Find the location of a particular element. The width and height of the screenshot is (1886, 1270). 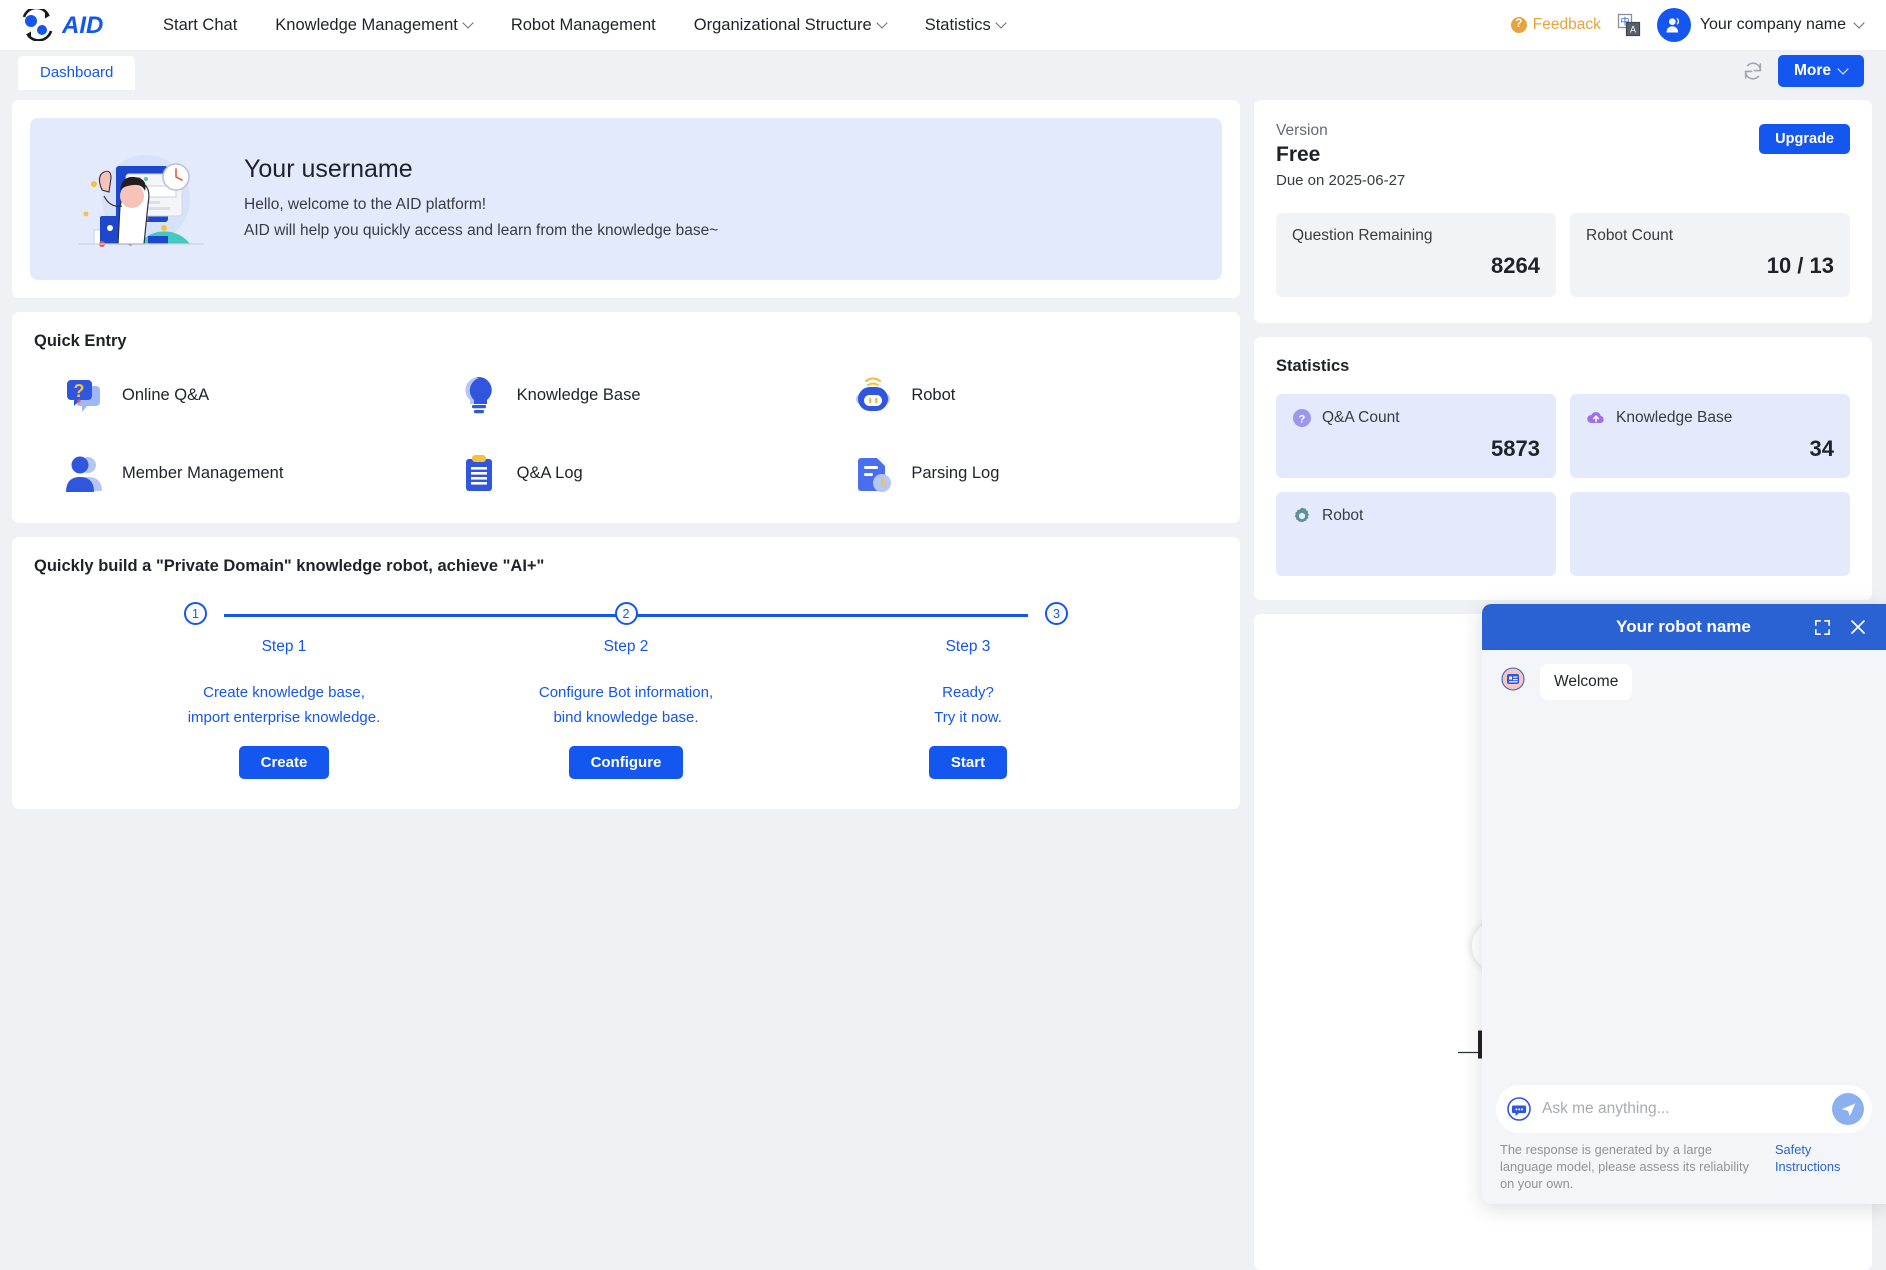

step-description-line-2: bind knowledge base. is located at coordinates (626, 717).